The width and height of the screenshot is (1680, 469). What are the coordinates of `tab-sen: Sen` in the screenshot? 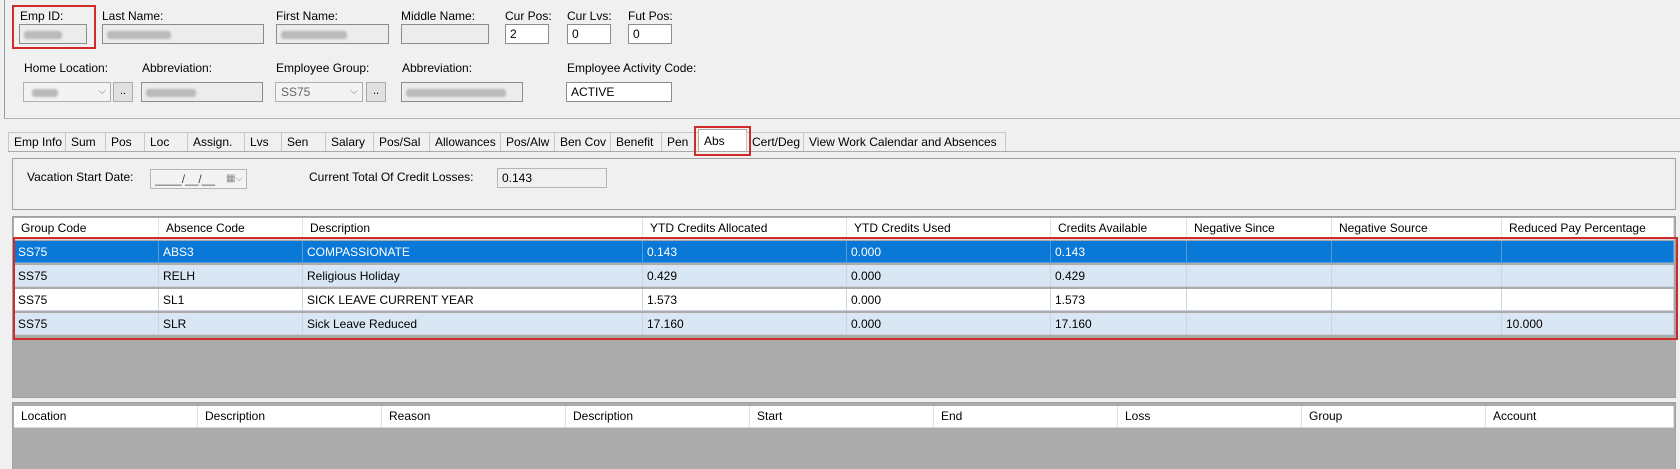 It's located at (303, 141).